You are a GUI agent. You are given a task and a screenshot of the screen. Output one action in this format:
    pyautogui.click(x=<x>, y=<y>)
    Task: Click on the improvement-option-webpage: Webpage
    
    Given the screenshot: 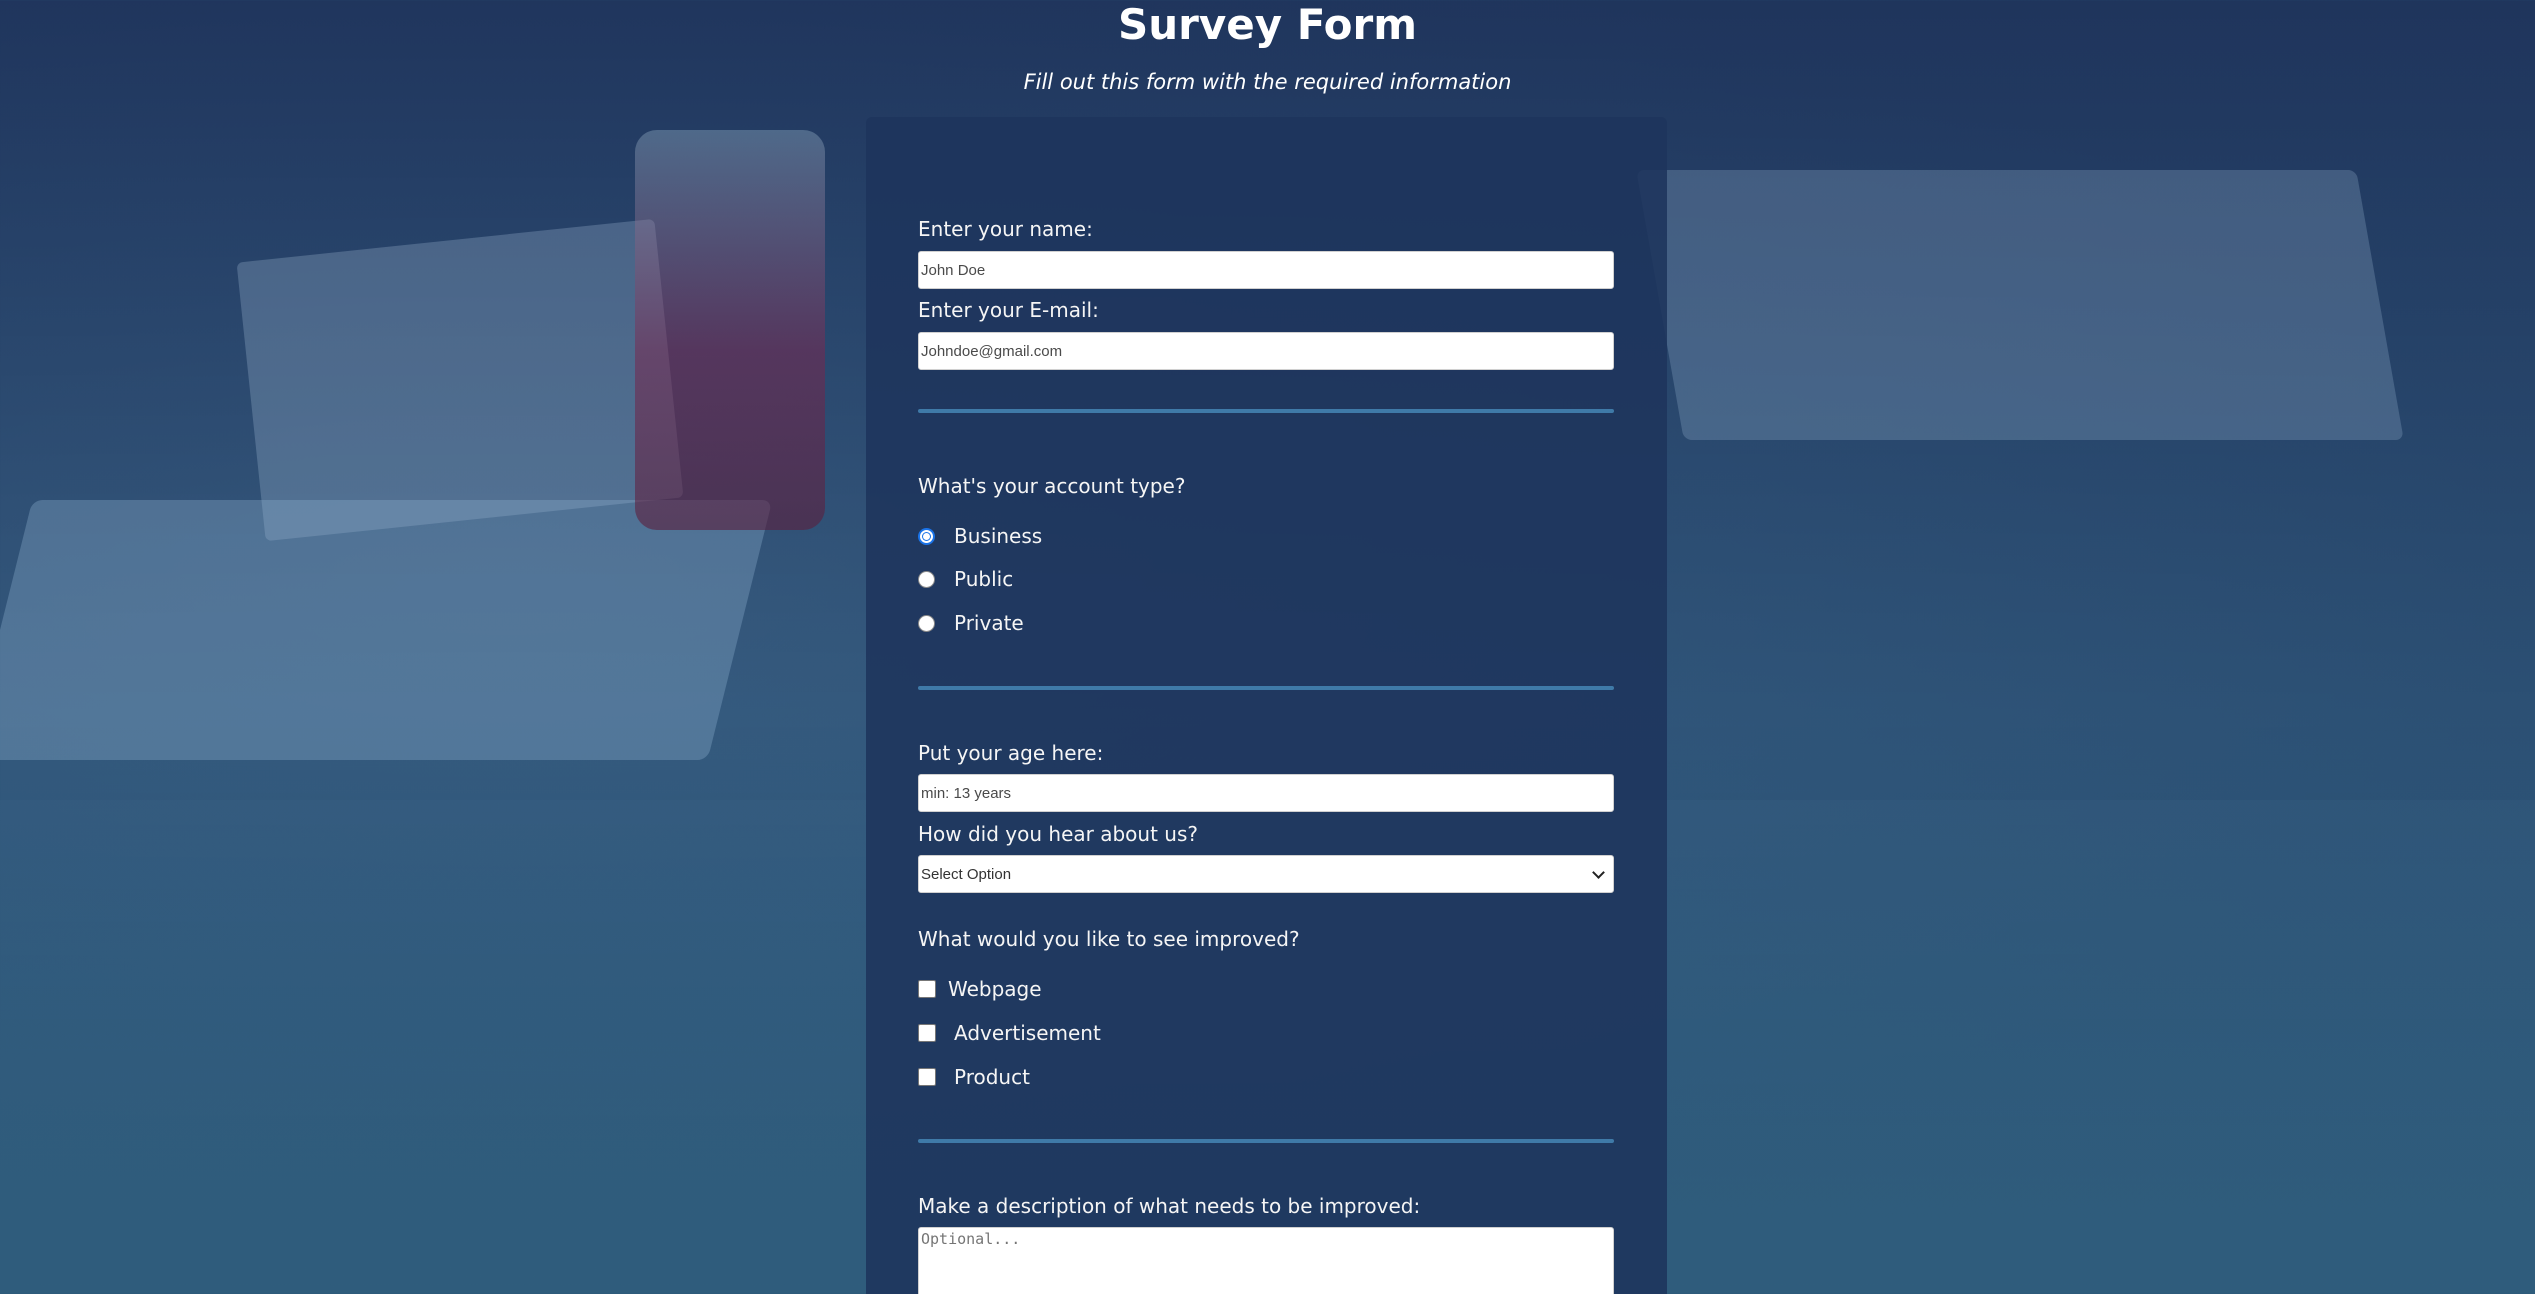 What is the action you would take?
    pyautogui.click(x=980, y=989)
    